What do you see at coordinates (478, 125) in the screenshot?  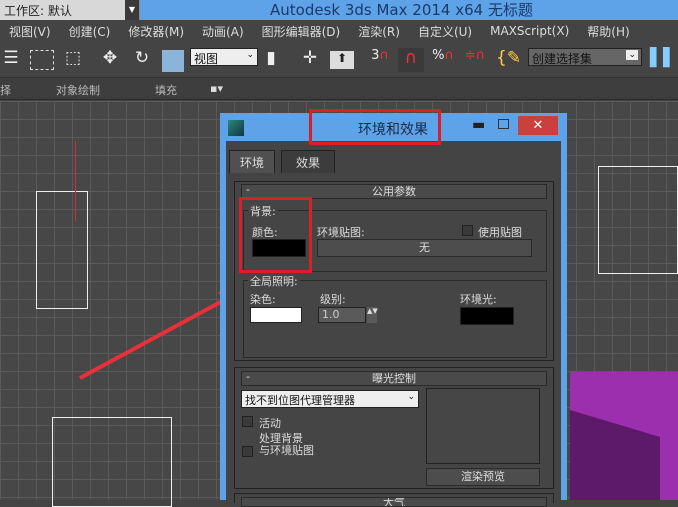 I see `minimize-button: ▬` at bounding box center [478, 125].